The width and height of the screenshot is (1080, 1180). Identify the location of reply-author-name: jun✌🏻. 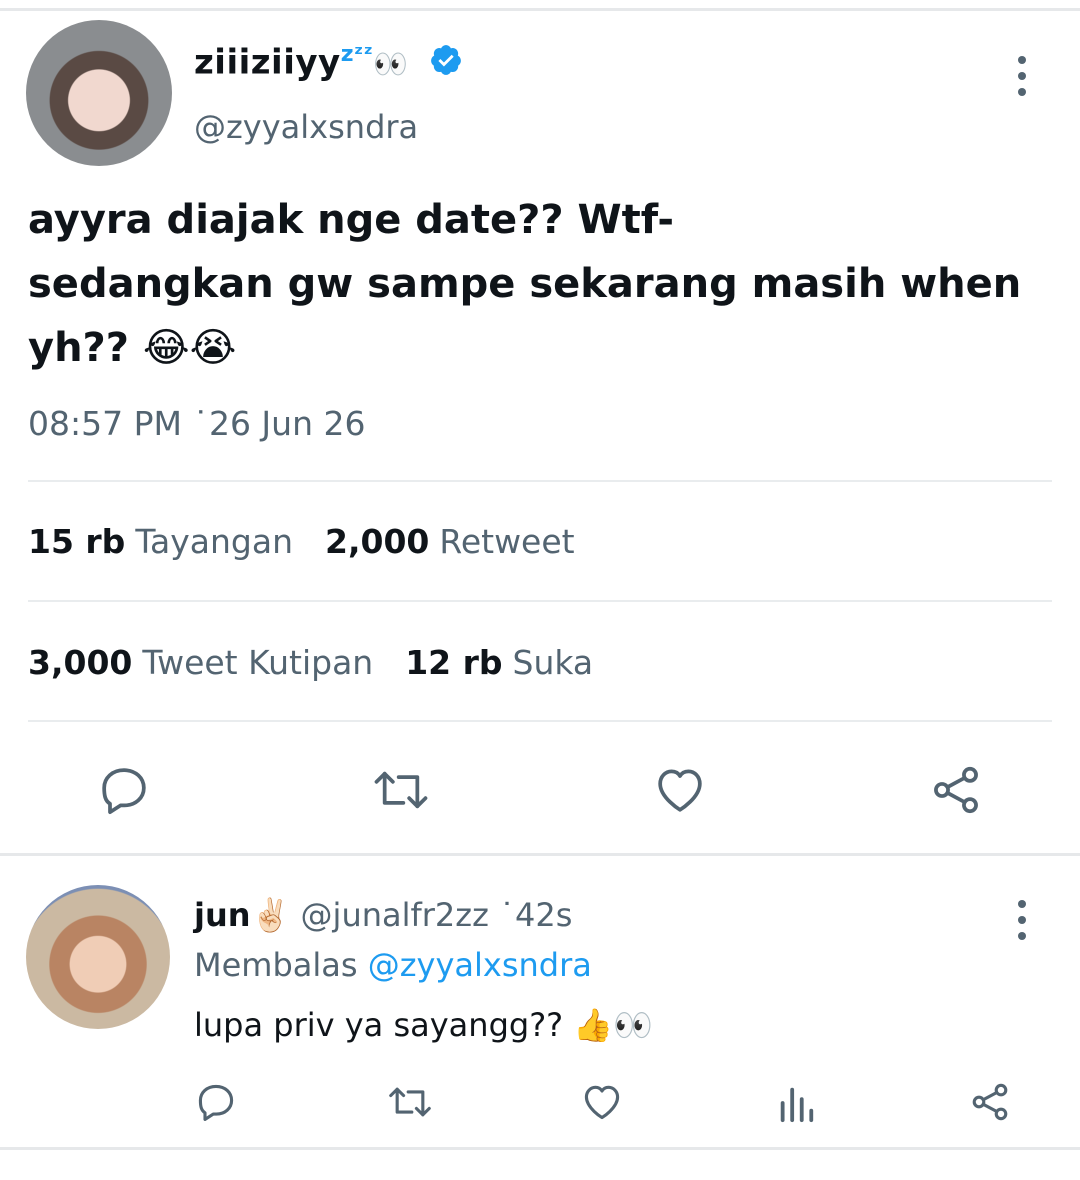
(242, 915).